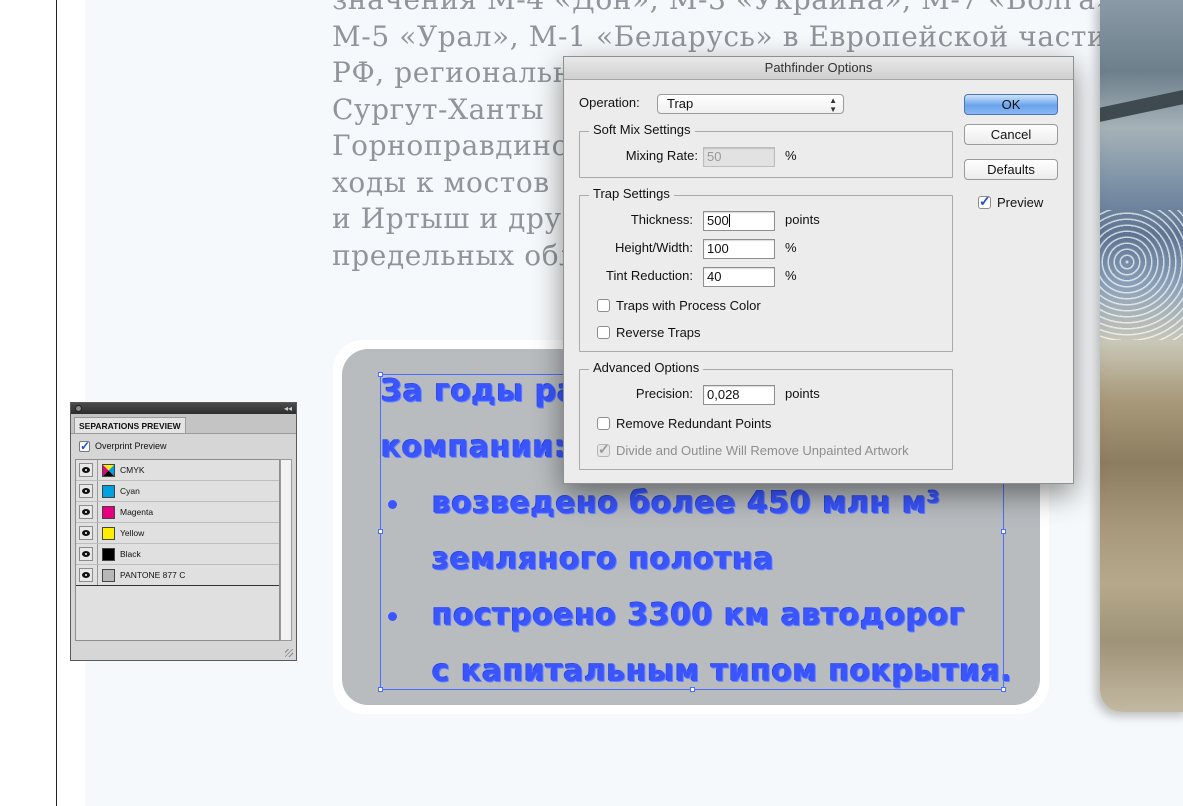  I want to click on cancel-button: Cancel, so click(1011, 134).